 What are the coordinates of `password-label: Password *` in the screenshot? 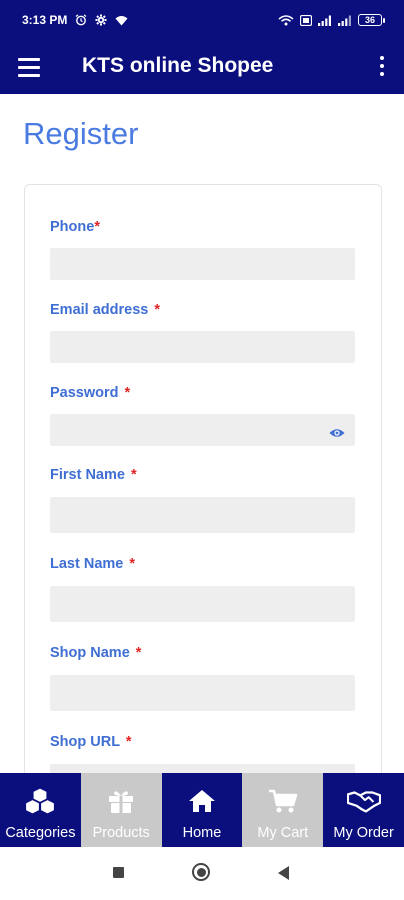 It's located at (90, 393).